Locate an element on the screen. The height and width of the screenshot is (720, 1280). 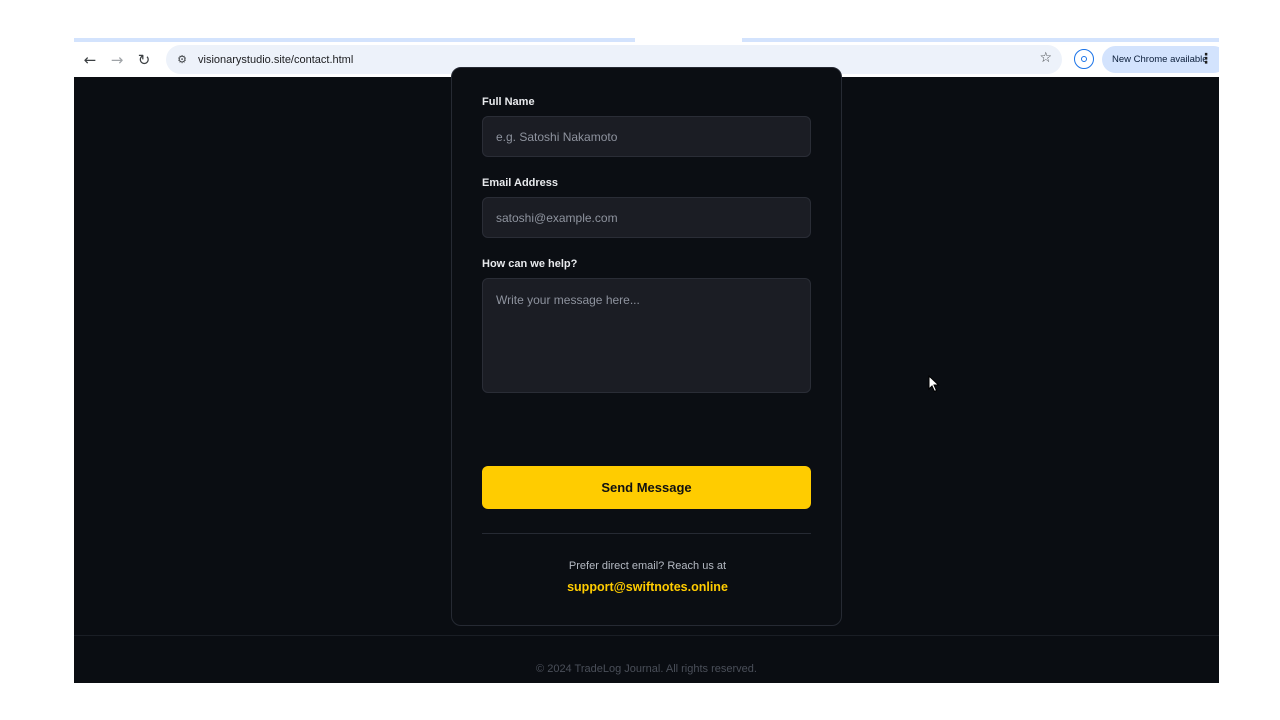
url-text: visionarystudio.site/contact.html is located at coordinates (275, 60).